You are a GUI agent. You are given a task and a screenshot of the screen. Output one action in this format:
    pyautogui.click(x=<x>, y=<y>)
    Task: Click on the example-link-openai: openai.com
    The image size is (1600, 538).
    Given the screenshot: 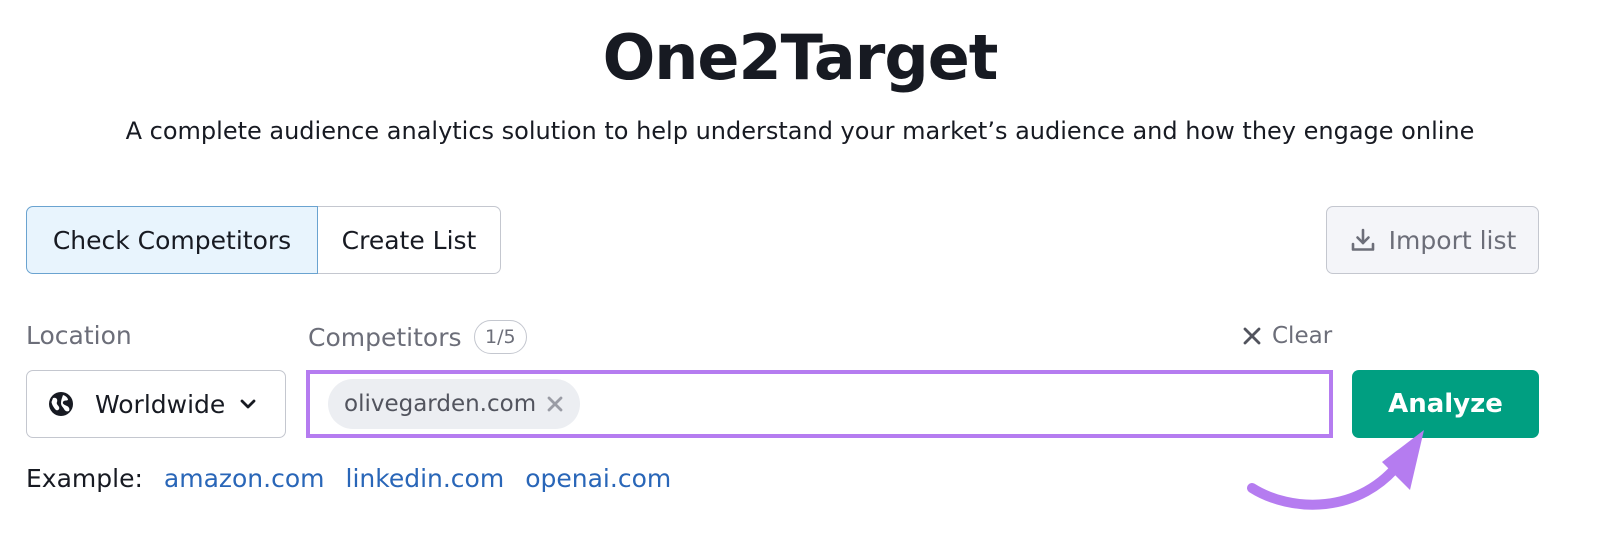 What is the action you would take?
    pyautogui.click(x=598, y=479)
    